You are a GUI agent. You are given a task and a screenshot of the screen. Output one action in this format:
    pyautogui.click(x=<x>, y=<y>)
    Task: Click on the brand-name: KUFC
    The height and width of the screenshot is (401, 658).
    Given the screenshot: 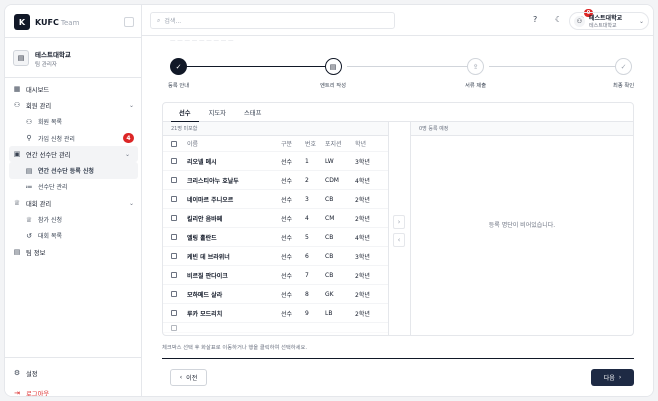 What is the action you would take?
    pyautogui.click(x=47, y=22)
    